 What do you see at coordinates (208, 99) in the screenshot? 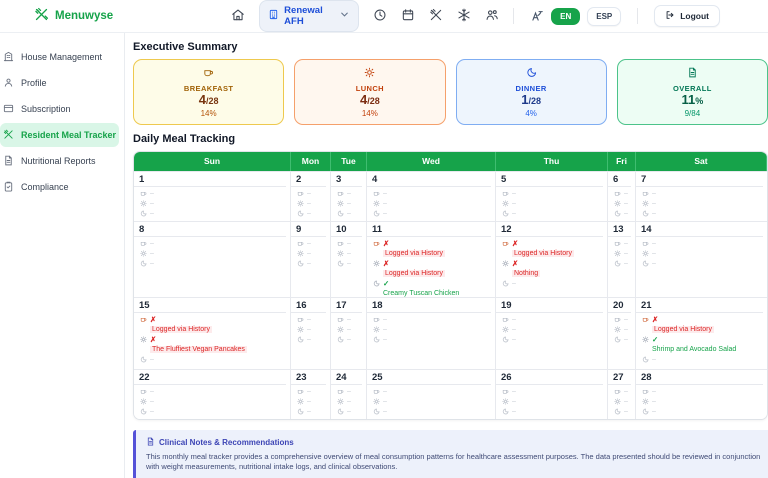
I see `card-value: 4/28` at bounding box center [208, 99].